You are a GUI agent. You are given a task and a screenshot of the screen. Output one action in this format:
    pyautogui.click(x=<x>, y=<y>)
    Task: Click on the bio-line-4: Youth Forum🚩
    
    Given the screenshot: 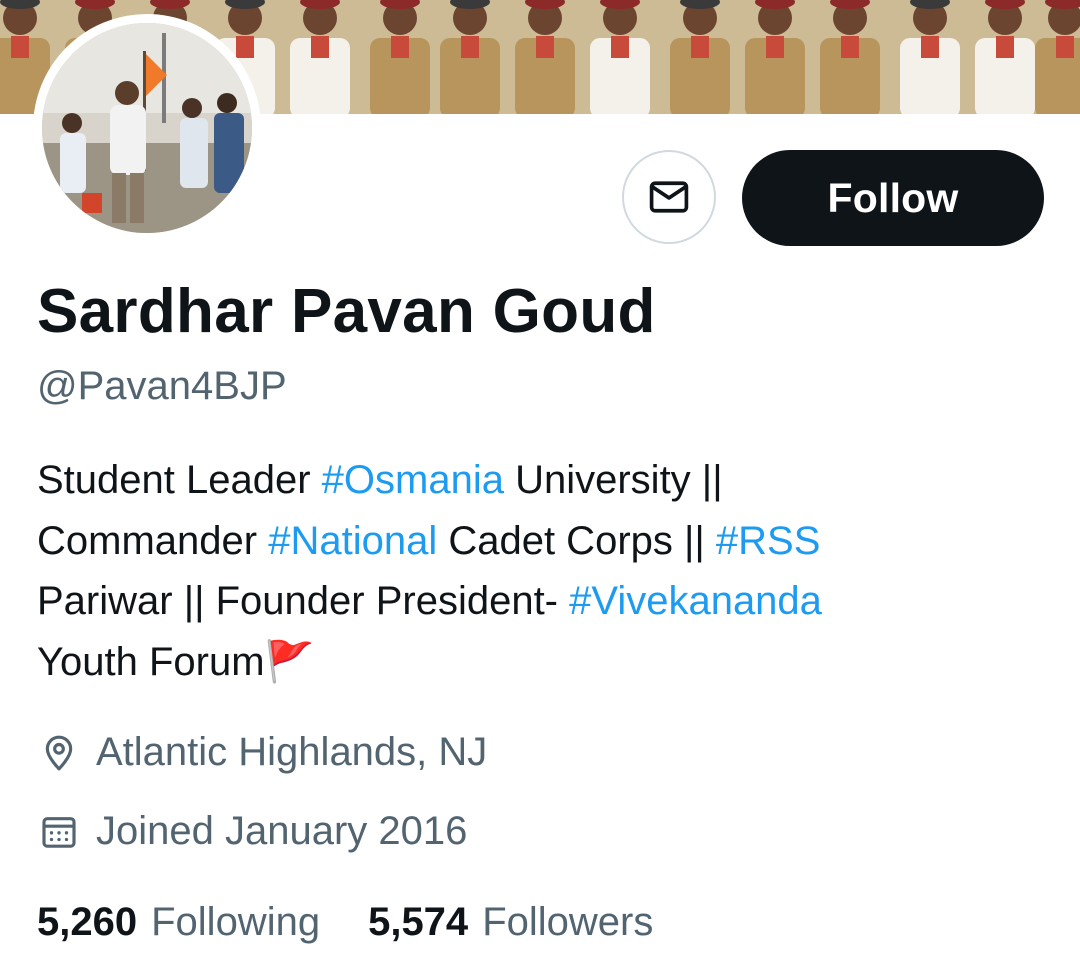 What is the action you would take?
    pyautogui.click(x=542, y=662)
    